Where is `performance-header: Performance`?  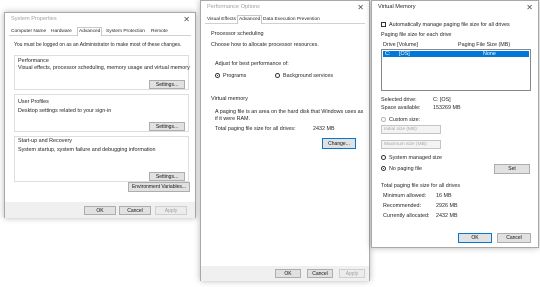
performance-header: Performance is located at coordinates (33, 61).